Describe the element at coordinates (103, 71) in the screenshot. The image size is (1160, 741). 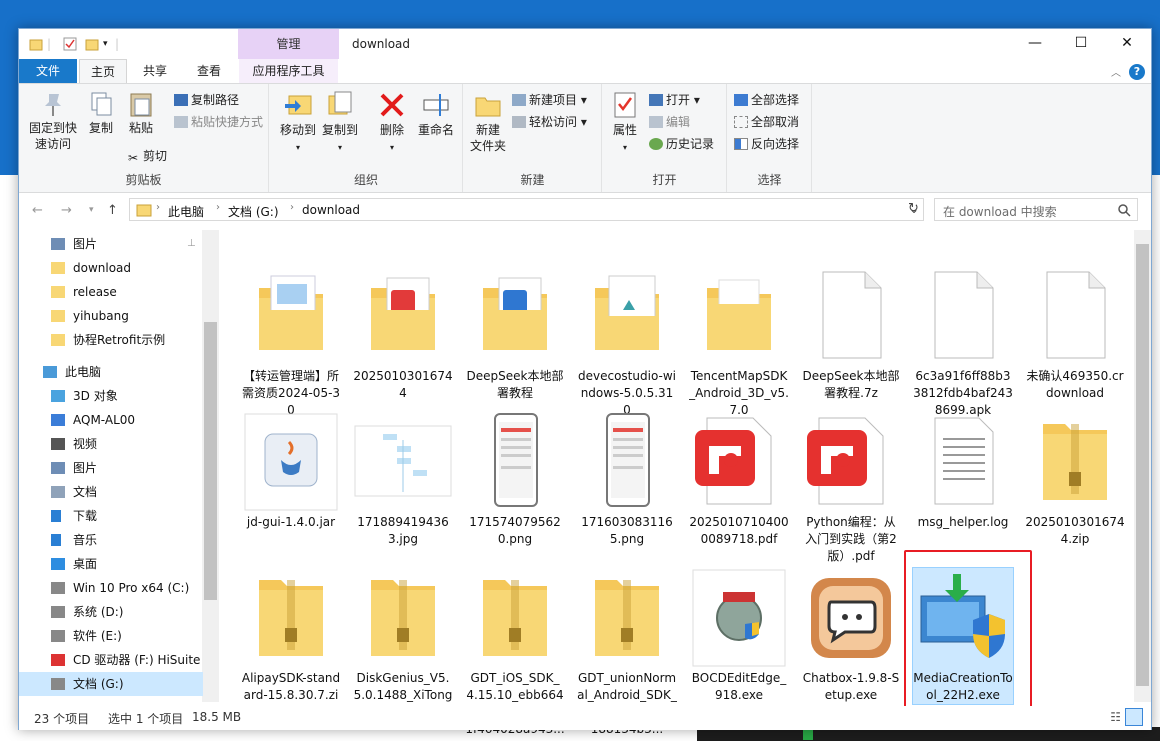
I see `tab-home: 主页` at that location.